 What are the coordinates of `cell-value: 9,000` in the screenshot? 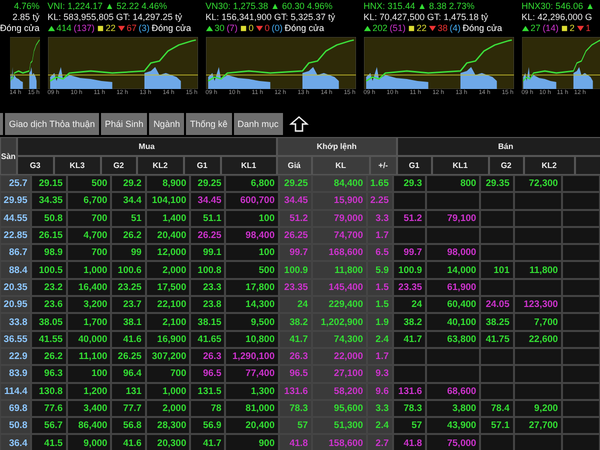 It's located at (96, 443).